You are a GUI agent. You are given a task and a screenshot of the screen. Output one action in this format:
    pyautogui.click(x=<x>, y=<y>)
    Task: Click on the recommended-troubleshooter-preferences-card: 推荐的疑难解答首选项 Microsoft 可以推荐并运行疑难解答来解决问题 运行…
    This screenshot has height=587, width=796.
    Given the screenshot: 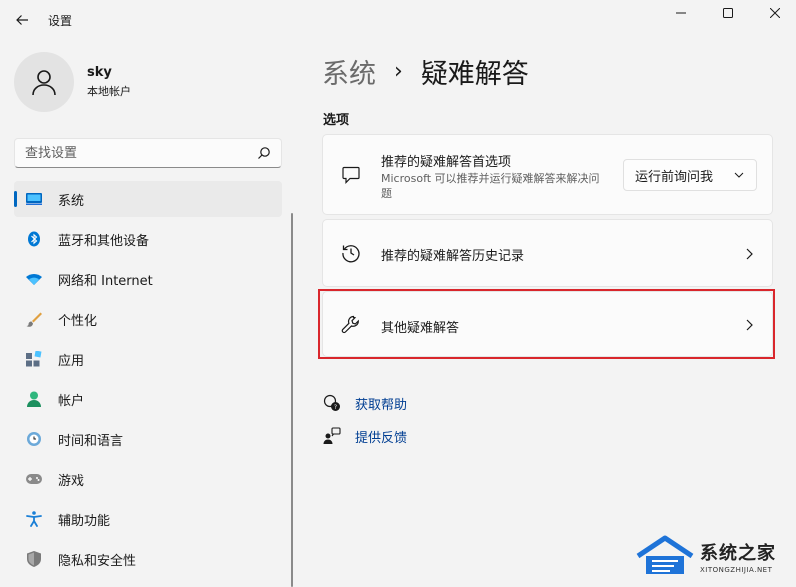 What is the action you would take?
    pyautogui.click(x=547, y=174)
    